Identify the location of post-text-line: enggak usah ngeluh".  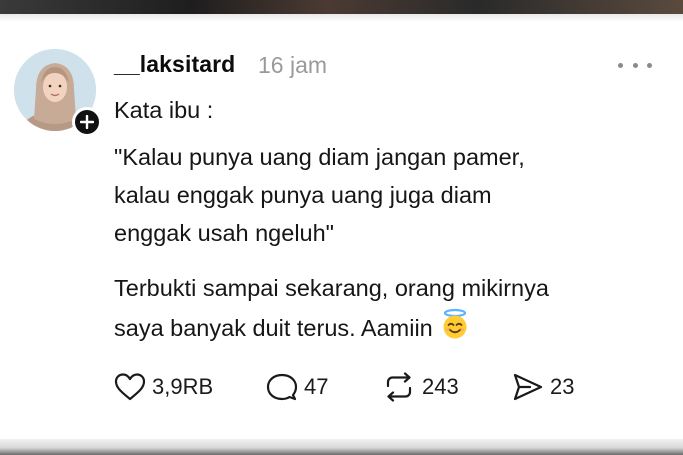
(224, 233).